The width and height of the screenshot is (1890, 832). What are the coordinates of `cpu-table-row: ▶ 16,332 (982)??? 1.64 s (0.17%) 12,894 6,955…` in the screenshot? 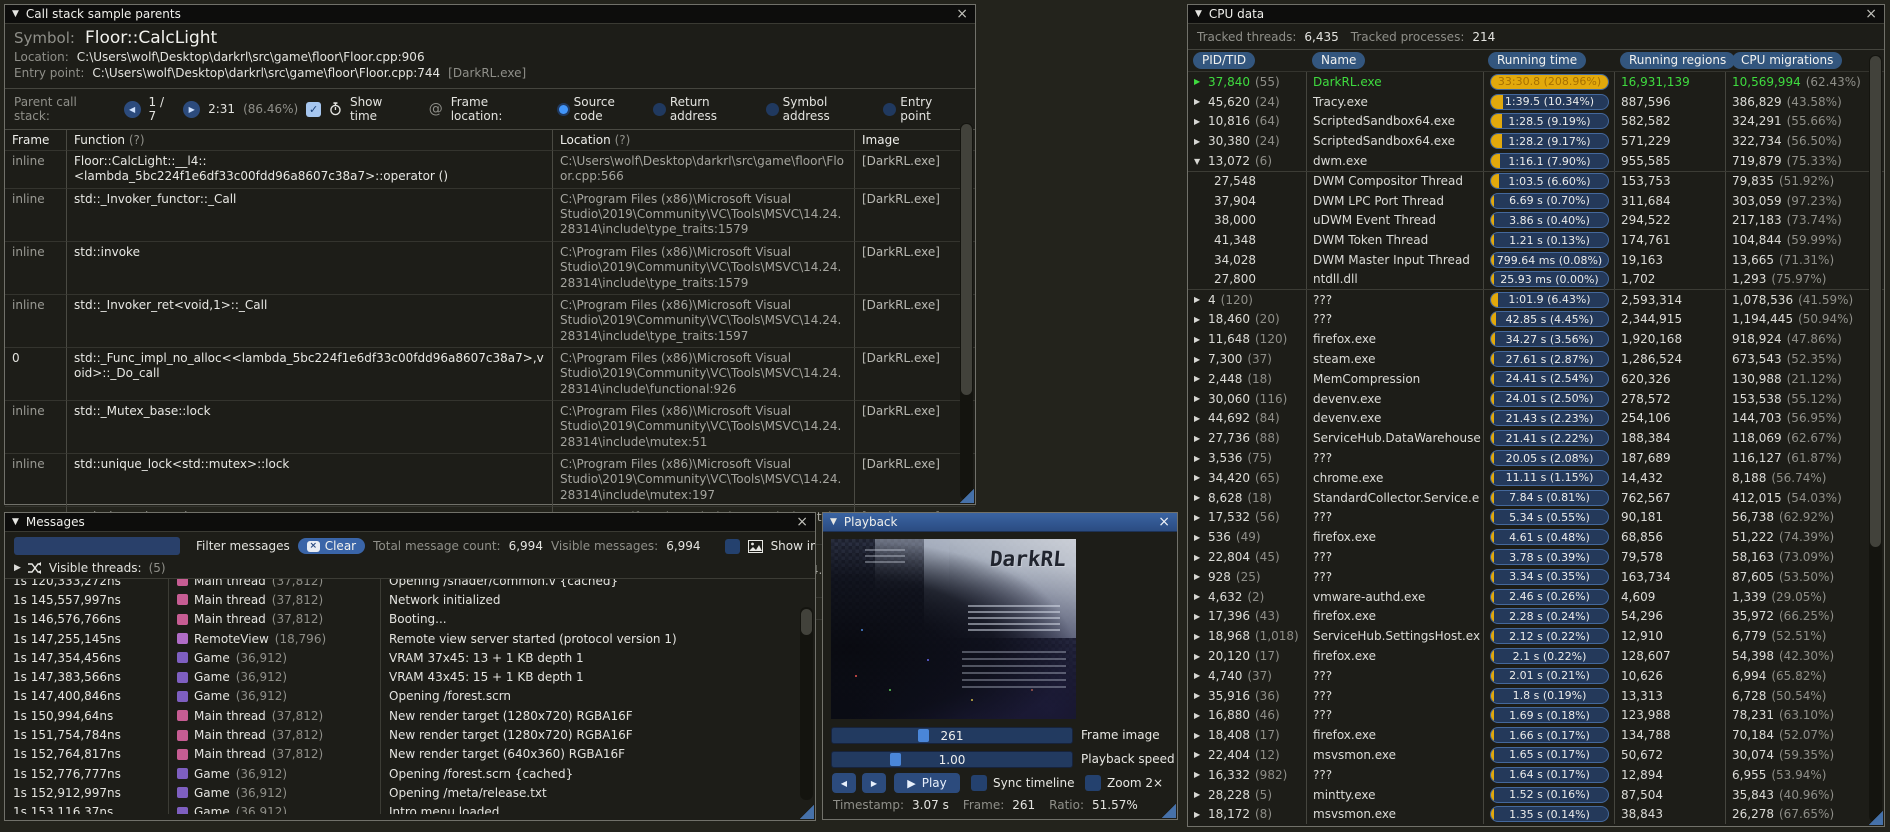 It's located at (1536, 774).